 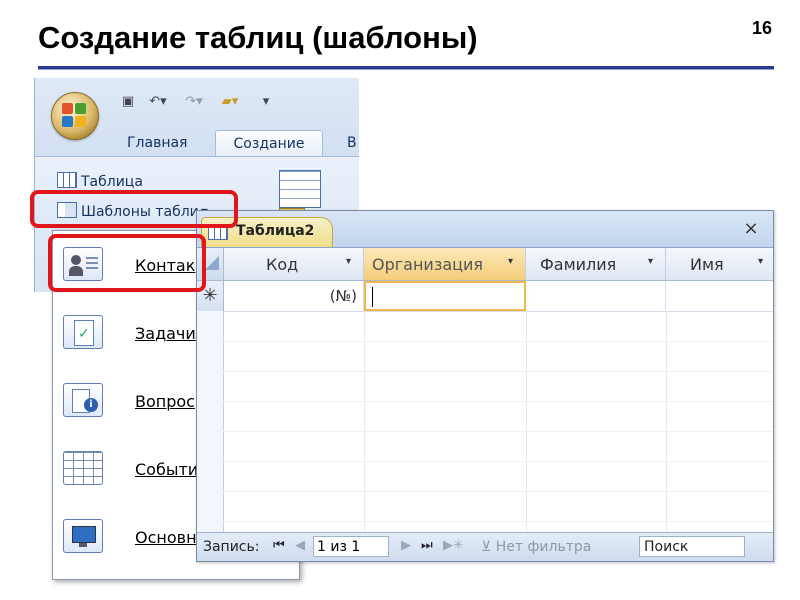 What do you see at coordinates (406, 545) in the screenshot?
I see `next-record-icon: ▶` at bounding box center [406, 545].